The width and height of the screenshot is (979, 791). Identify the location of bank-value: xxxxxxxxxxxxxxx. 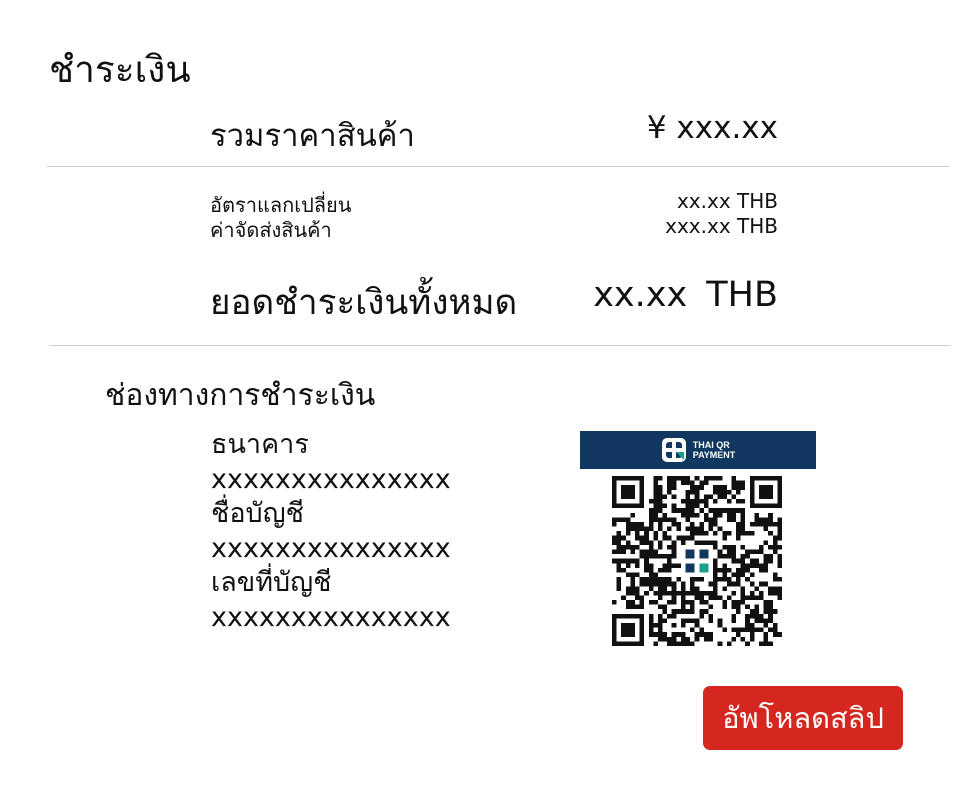
(331, 479).